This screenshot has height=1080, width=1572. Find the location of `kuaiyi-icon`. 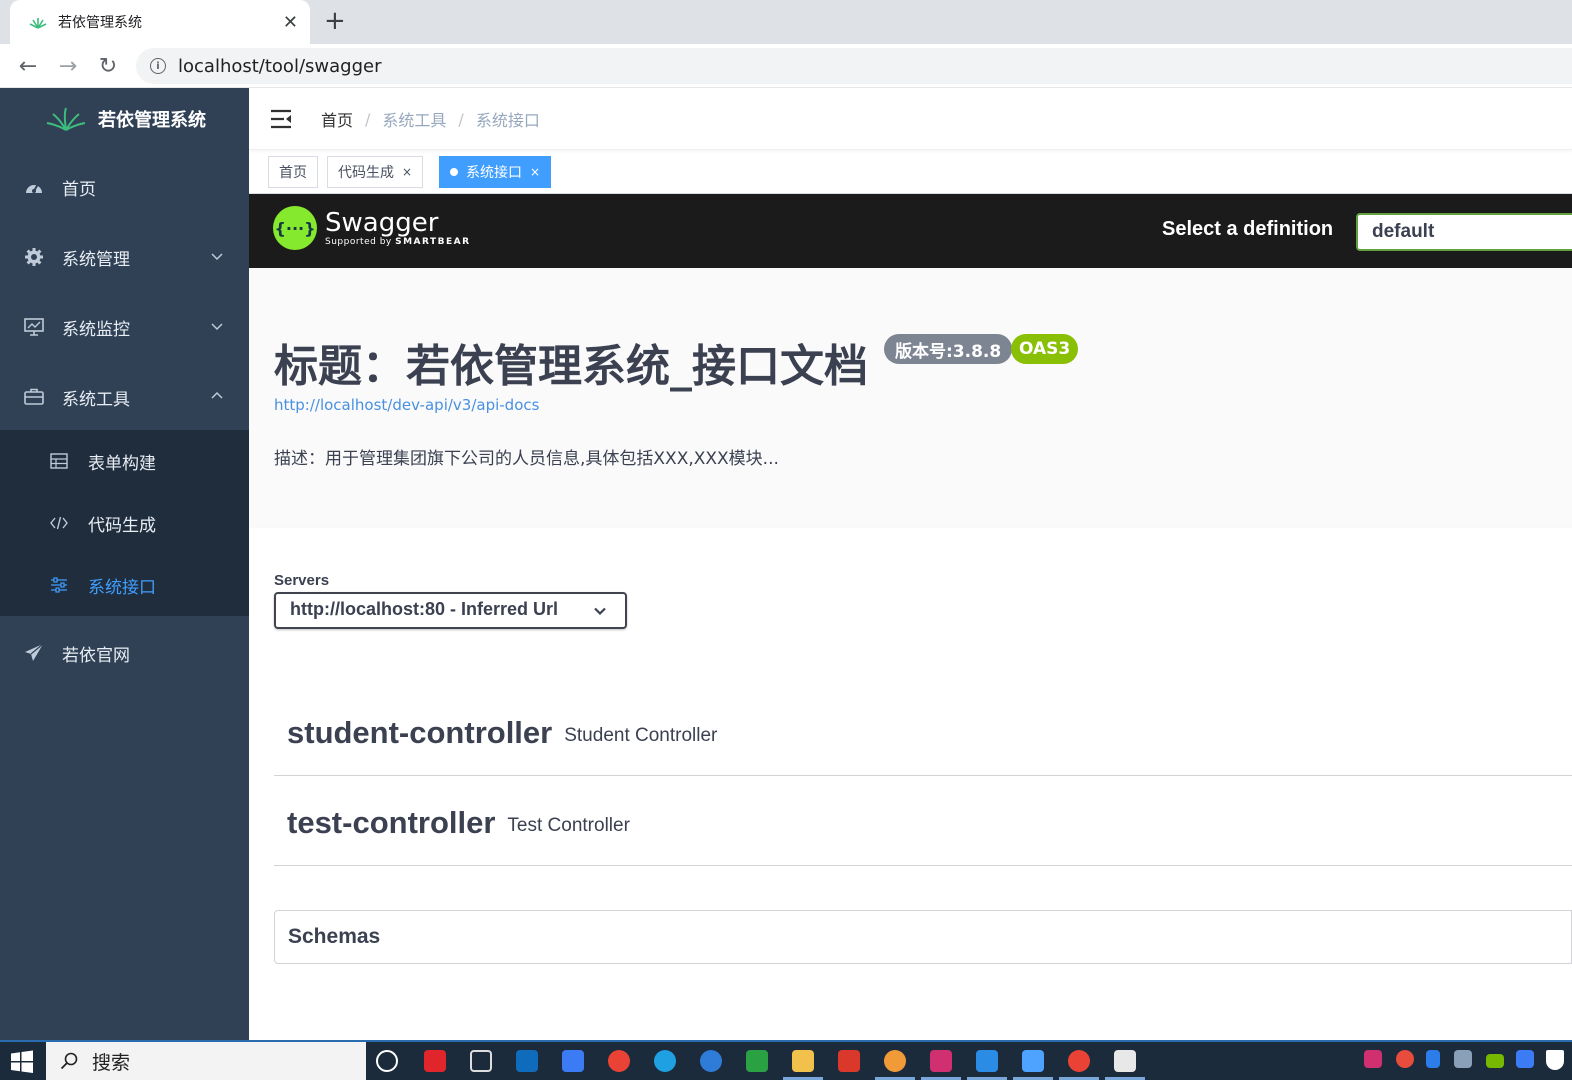

kuaiyi-icon is located at coordinates (711, 1061).